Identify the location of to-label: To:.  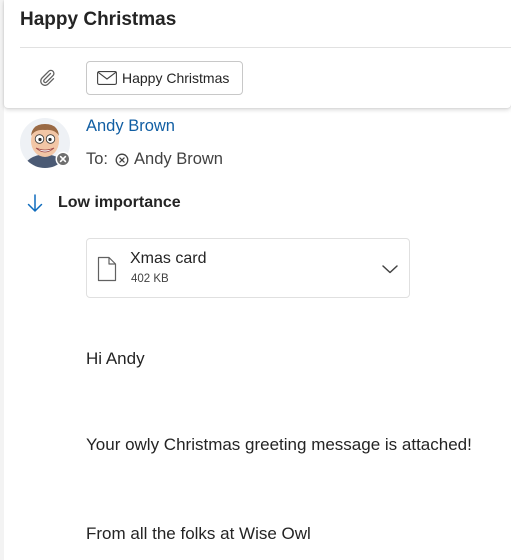
(97, 159).